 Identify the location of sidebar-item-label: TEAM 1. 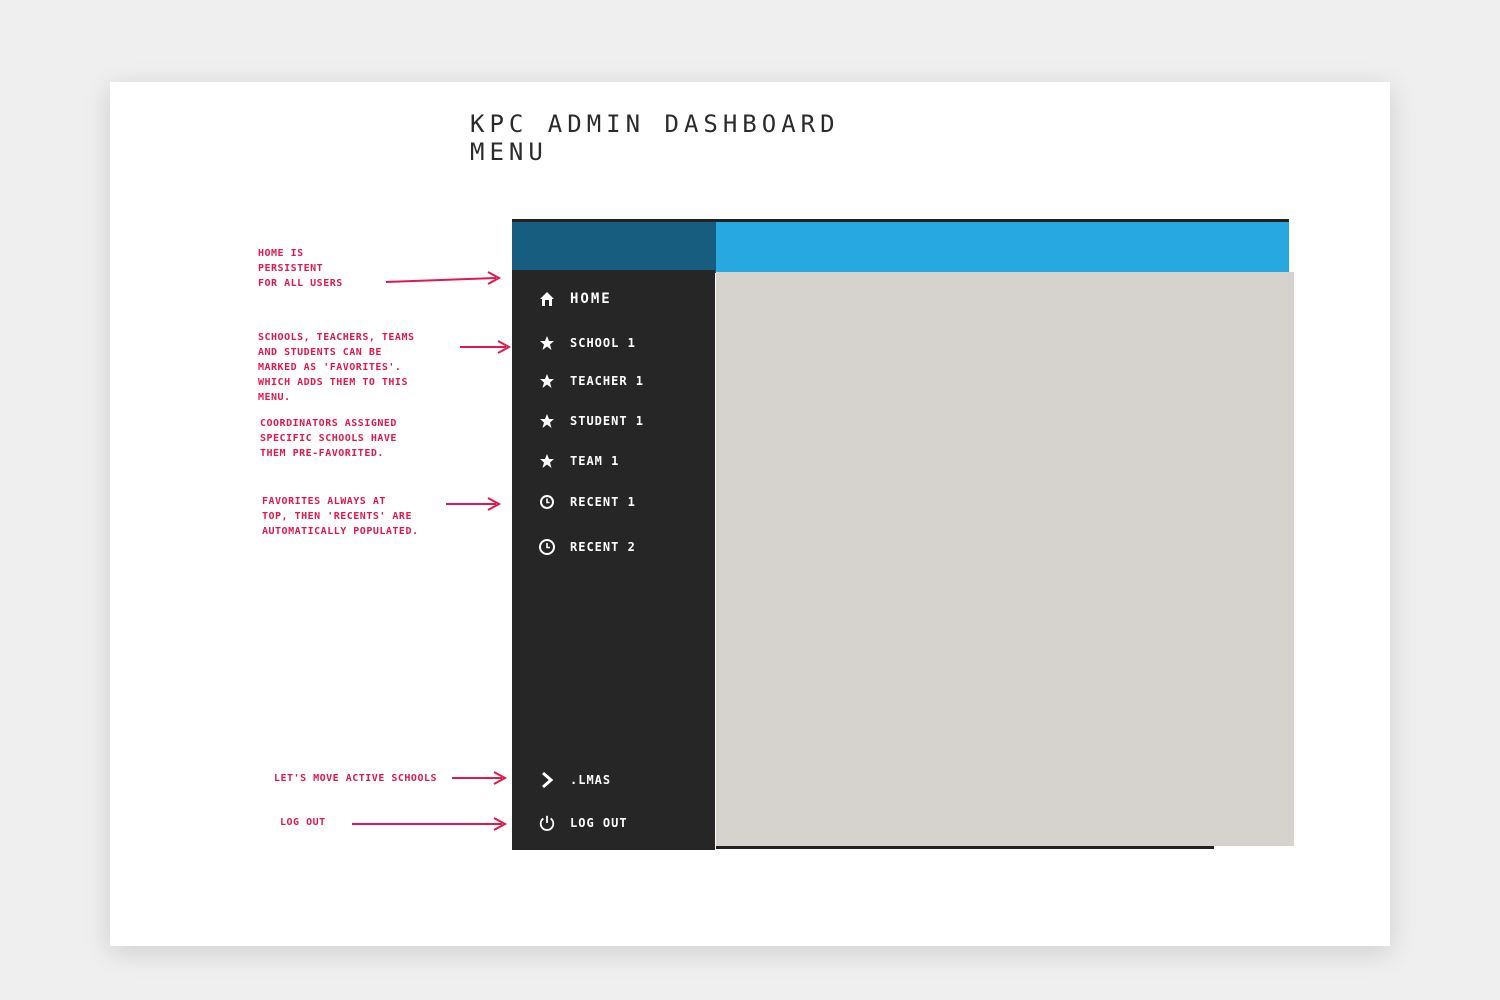
(595, 461).